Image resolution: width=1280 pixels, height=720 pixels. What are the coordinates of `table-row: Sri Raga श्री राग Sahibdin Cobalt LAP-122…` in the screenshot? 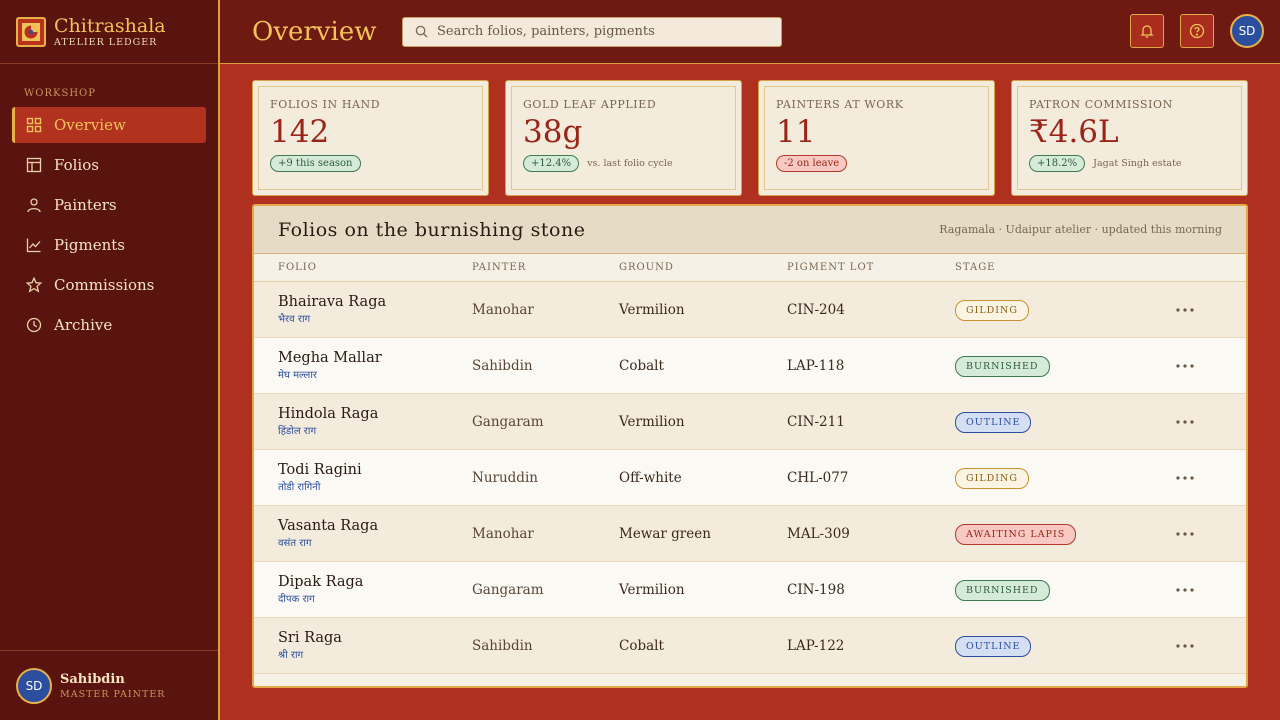 It's located at (750, 646).